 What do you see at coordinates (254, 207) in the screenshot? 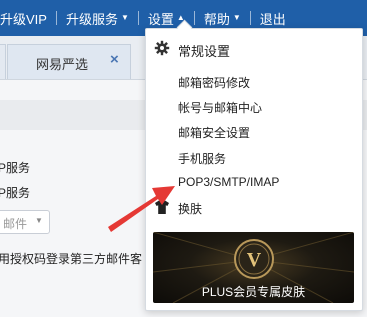
I see `menu-item-change-skin: 换肤` at bounding box center [254, 207].